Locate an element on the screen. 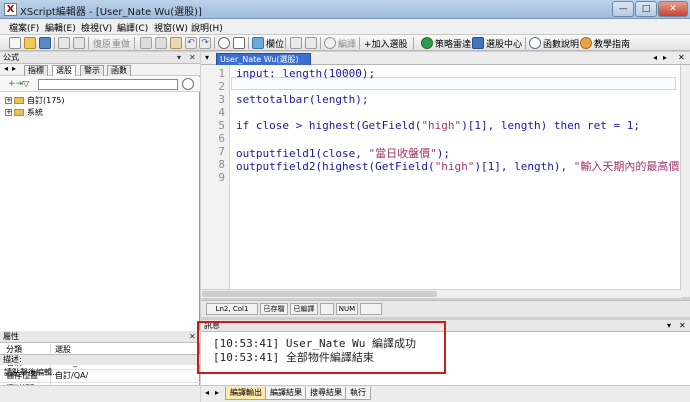  tab-stock-selection: 選股 is located at coordinates (64, 70).